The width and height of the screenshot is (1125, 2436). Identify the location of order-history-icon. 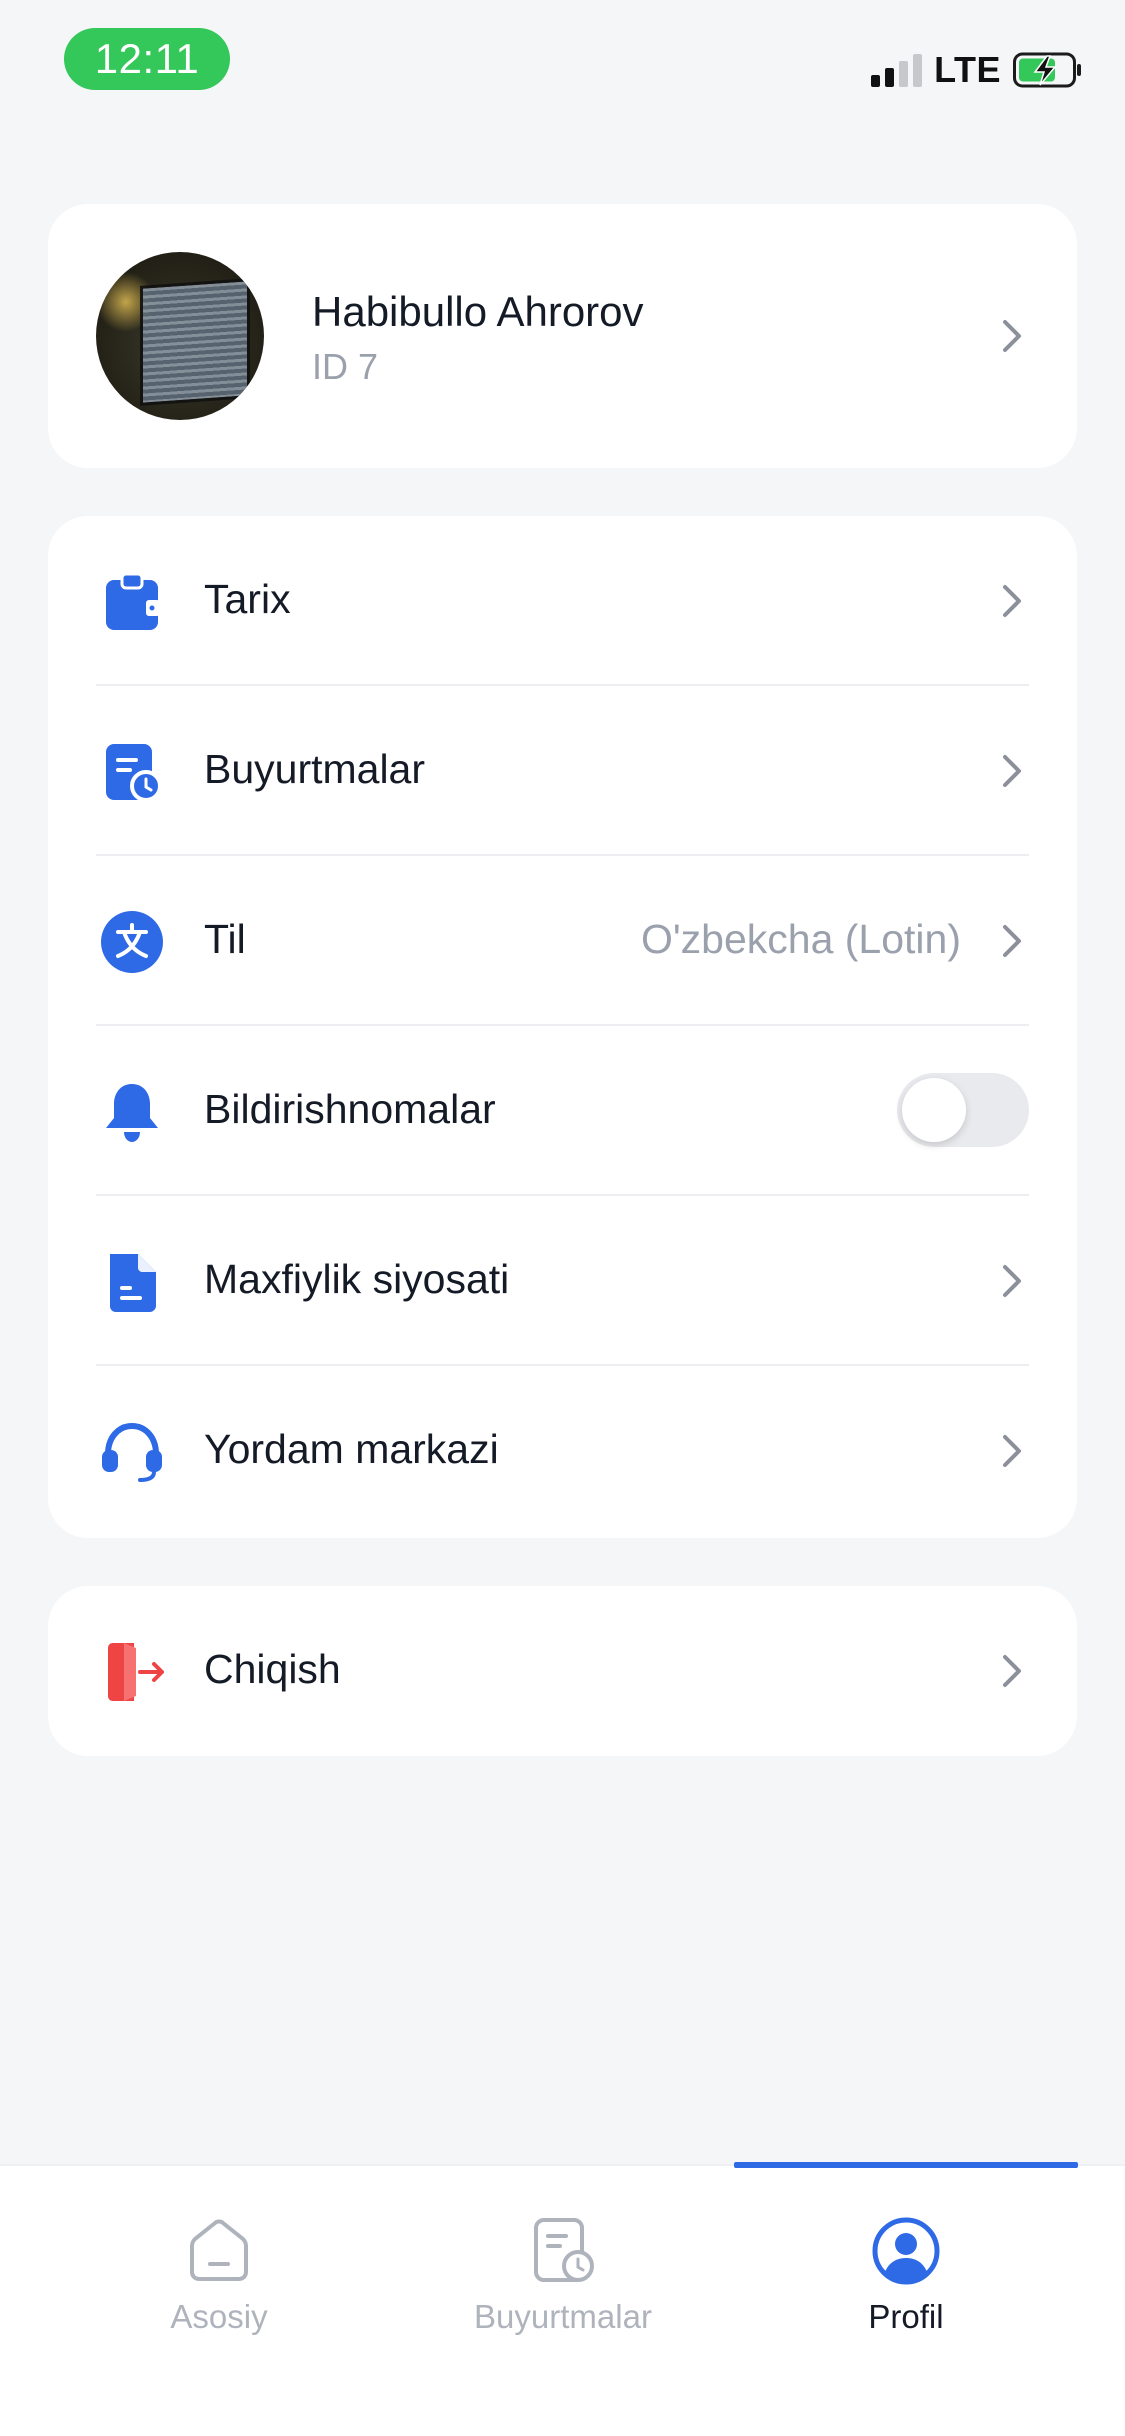
(132, 772).